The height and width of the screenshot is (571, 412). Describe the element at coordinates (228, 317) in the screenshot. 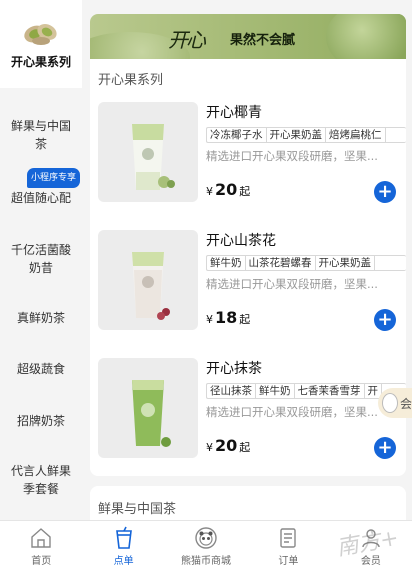

I see `product-price: ¥18 起` at that location.